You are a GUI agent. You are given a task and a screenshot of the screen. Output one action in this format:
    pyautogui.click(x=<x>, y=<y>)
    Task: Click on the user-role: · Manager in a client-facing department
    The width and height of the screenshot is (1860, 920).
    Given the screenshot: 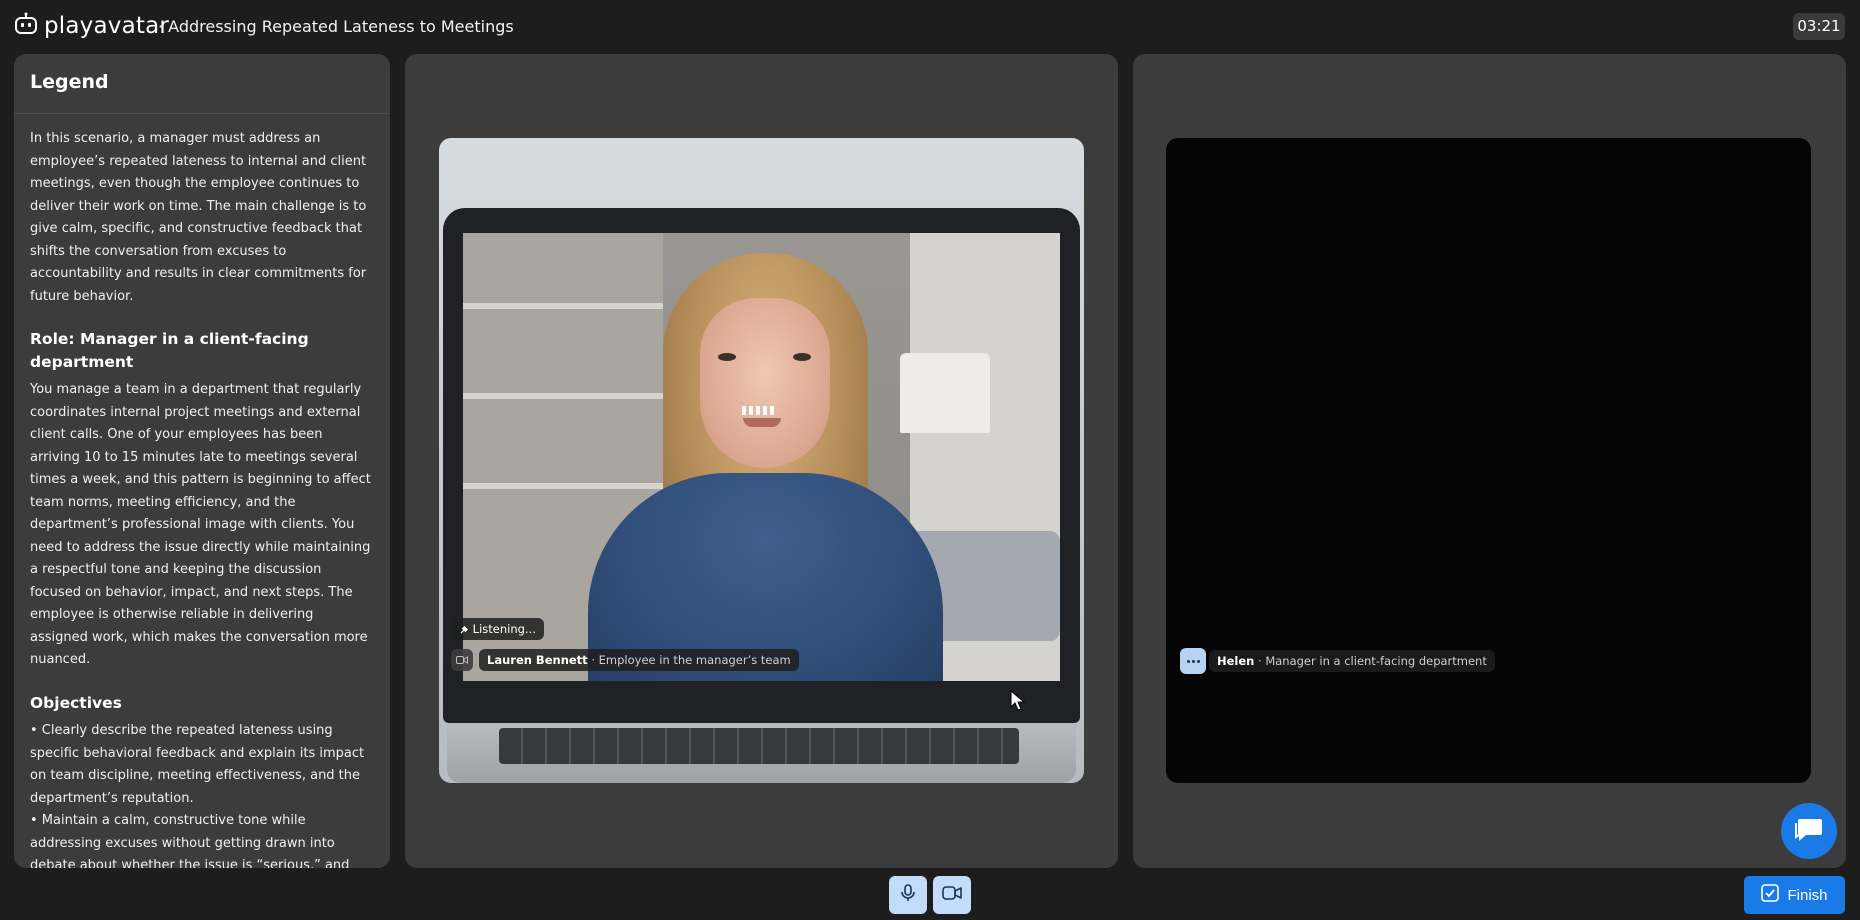 What is the action you would take?
    pyautogui.click(x=1372, y=661)
    